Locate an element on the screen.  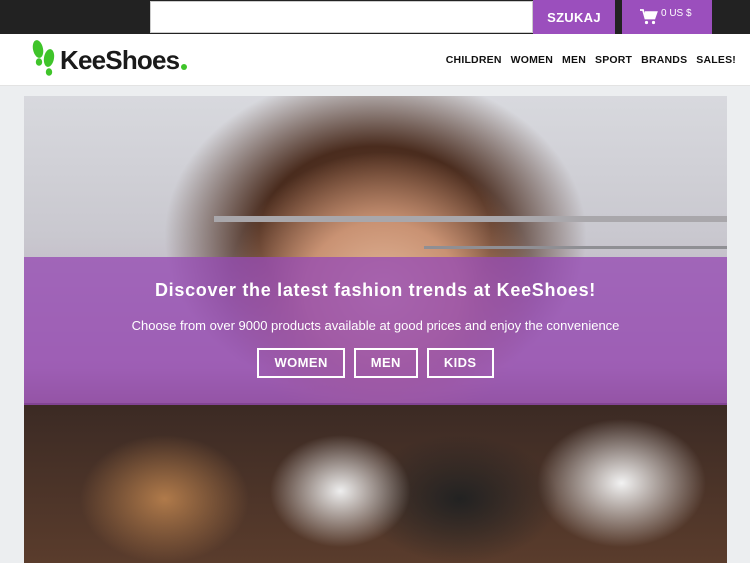
search-input is located at coordinates (341, 17).